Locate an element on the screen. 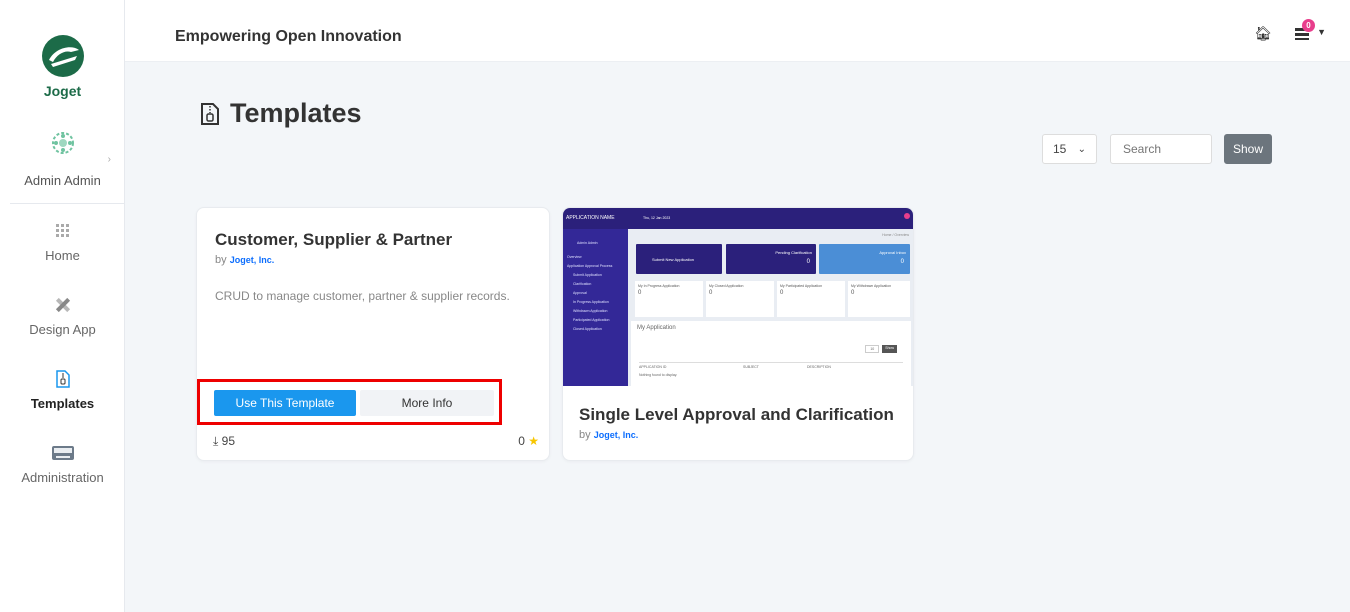  user-menu-button: 0 is located at coordinates (1306, 31).